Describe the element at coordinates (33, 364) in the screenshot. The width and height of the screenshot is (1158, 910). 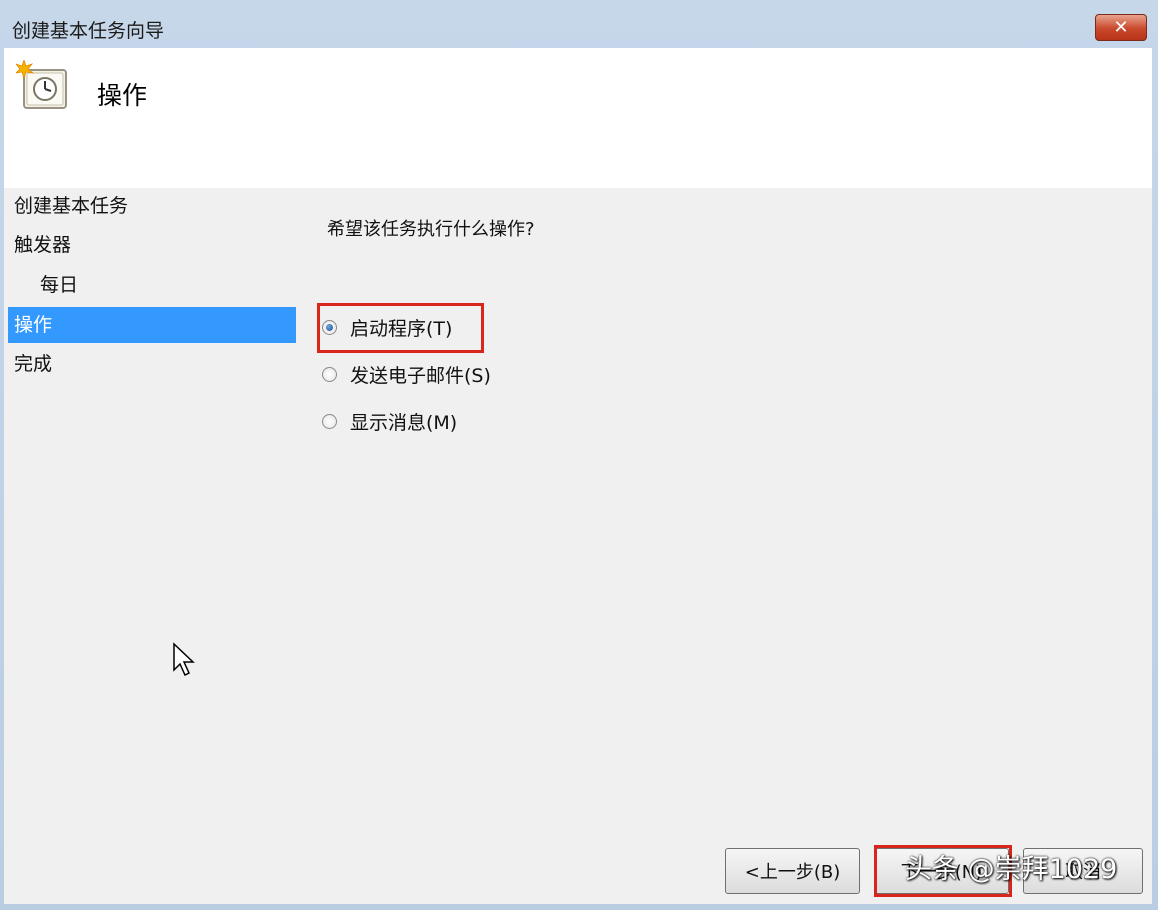
I see `nav-item-label: 完成` at that location.